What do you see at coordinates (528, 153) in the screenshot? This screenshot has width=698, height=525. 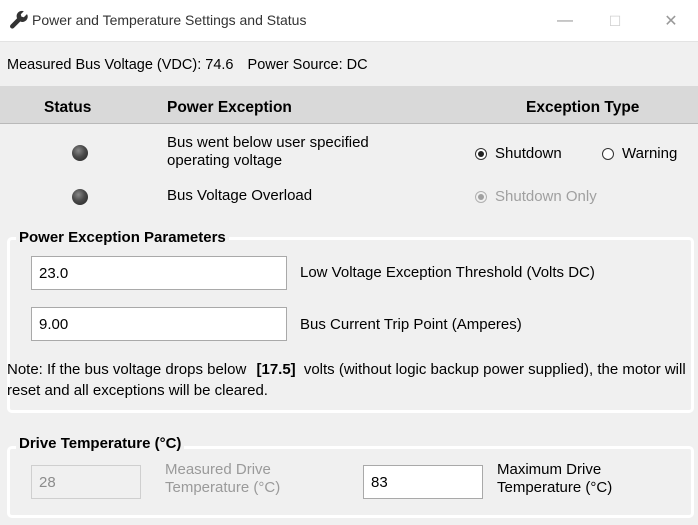 I see `shutdown-radio-label: Shutdown` at bounding box center [528, 153].